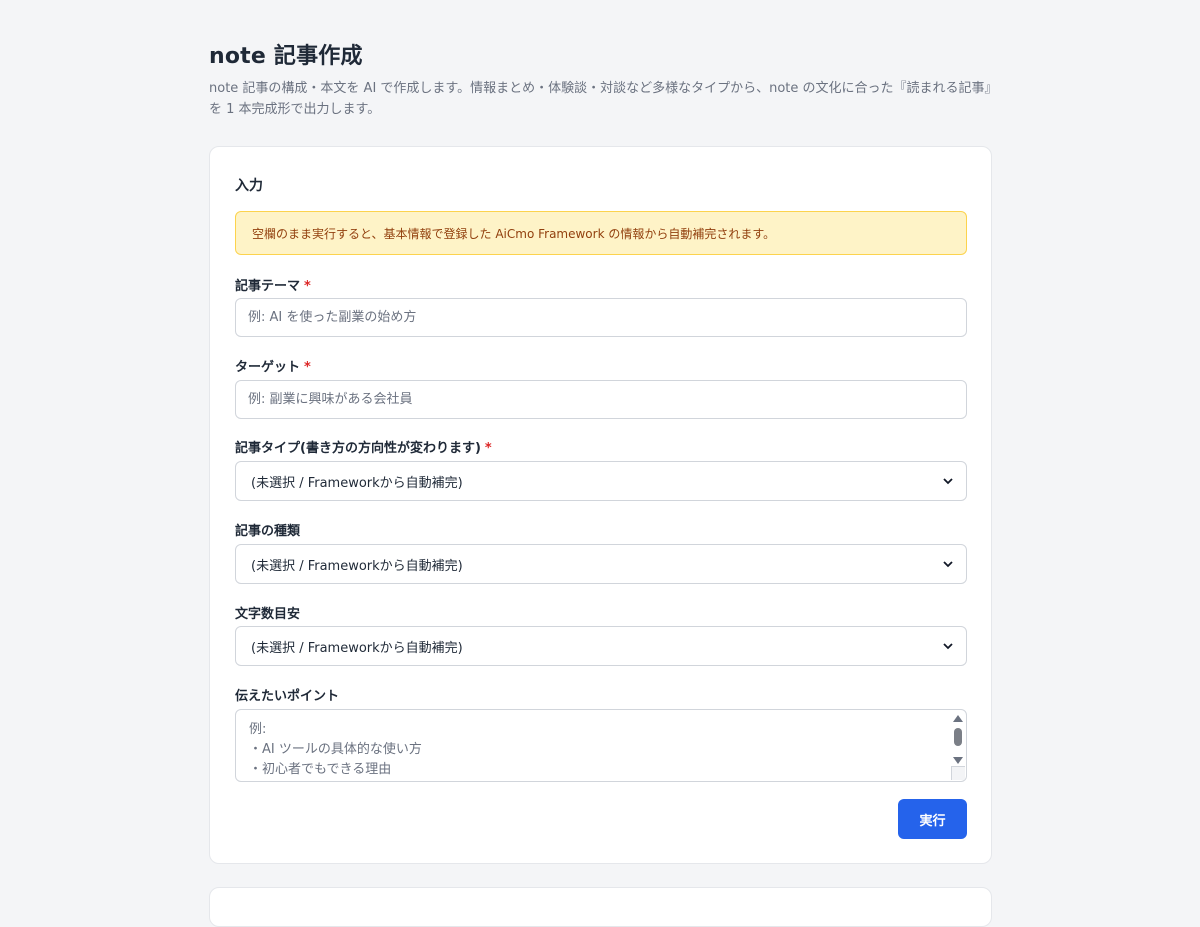  I want to click on article-type-value: (未選択 / Frameworkから自動補完), so click(357, 483).